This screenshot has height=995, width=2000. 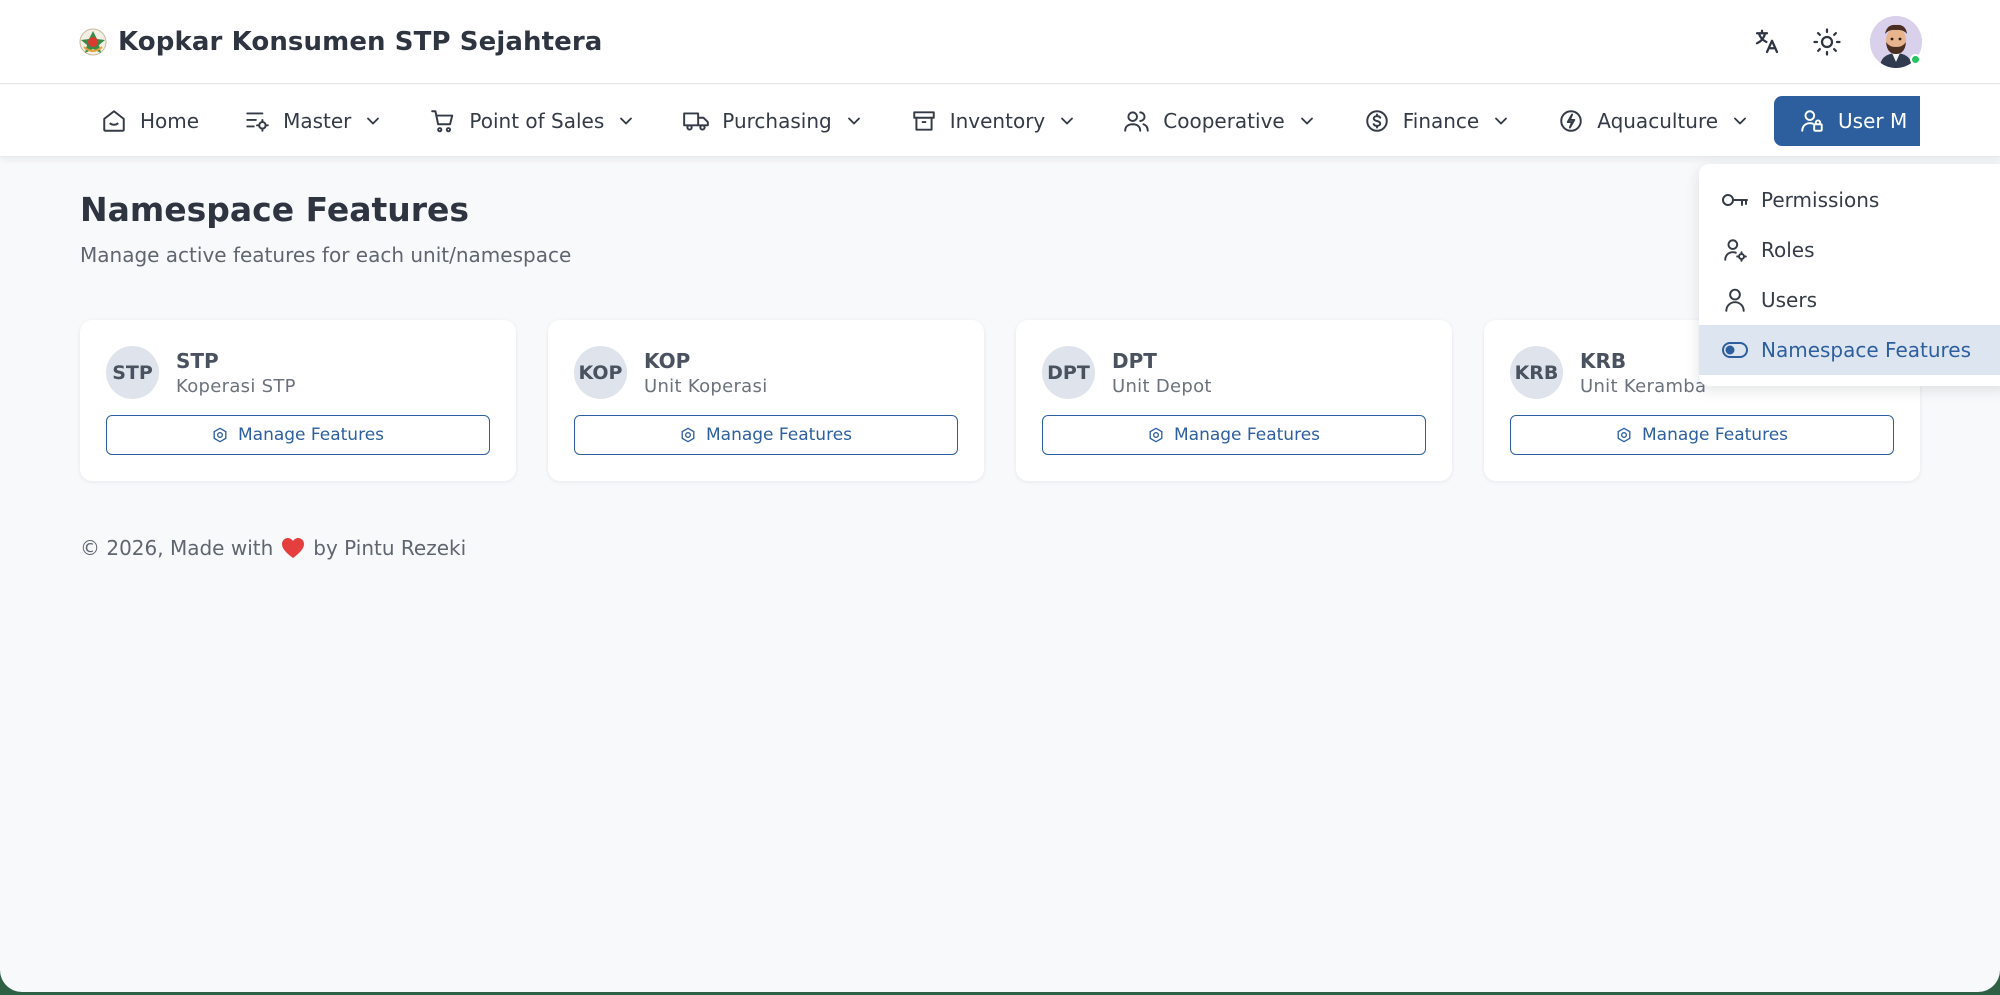 I want to click on online-status-dot, so click(x=1915, y=59).